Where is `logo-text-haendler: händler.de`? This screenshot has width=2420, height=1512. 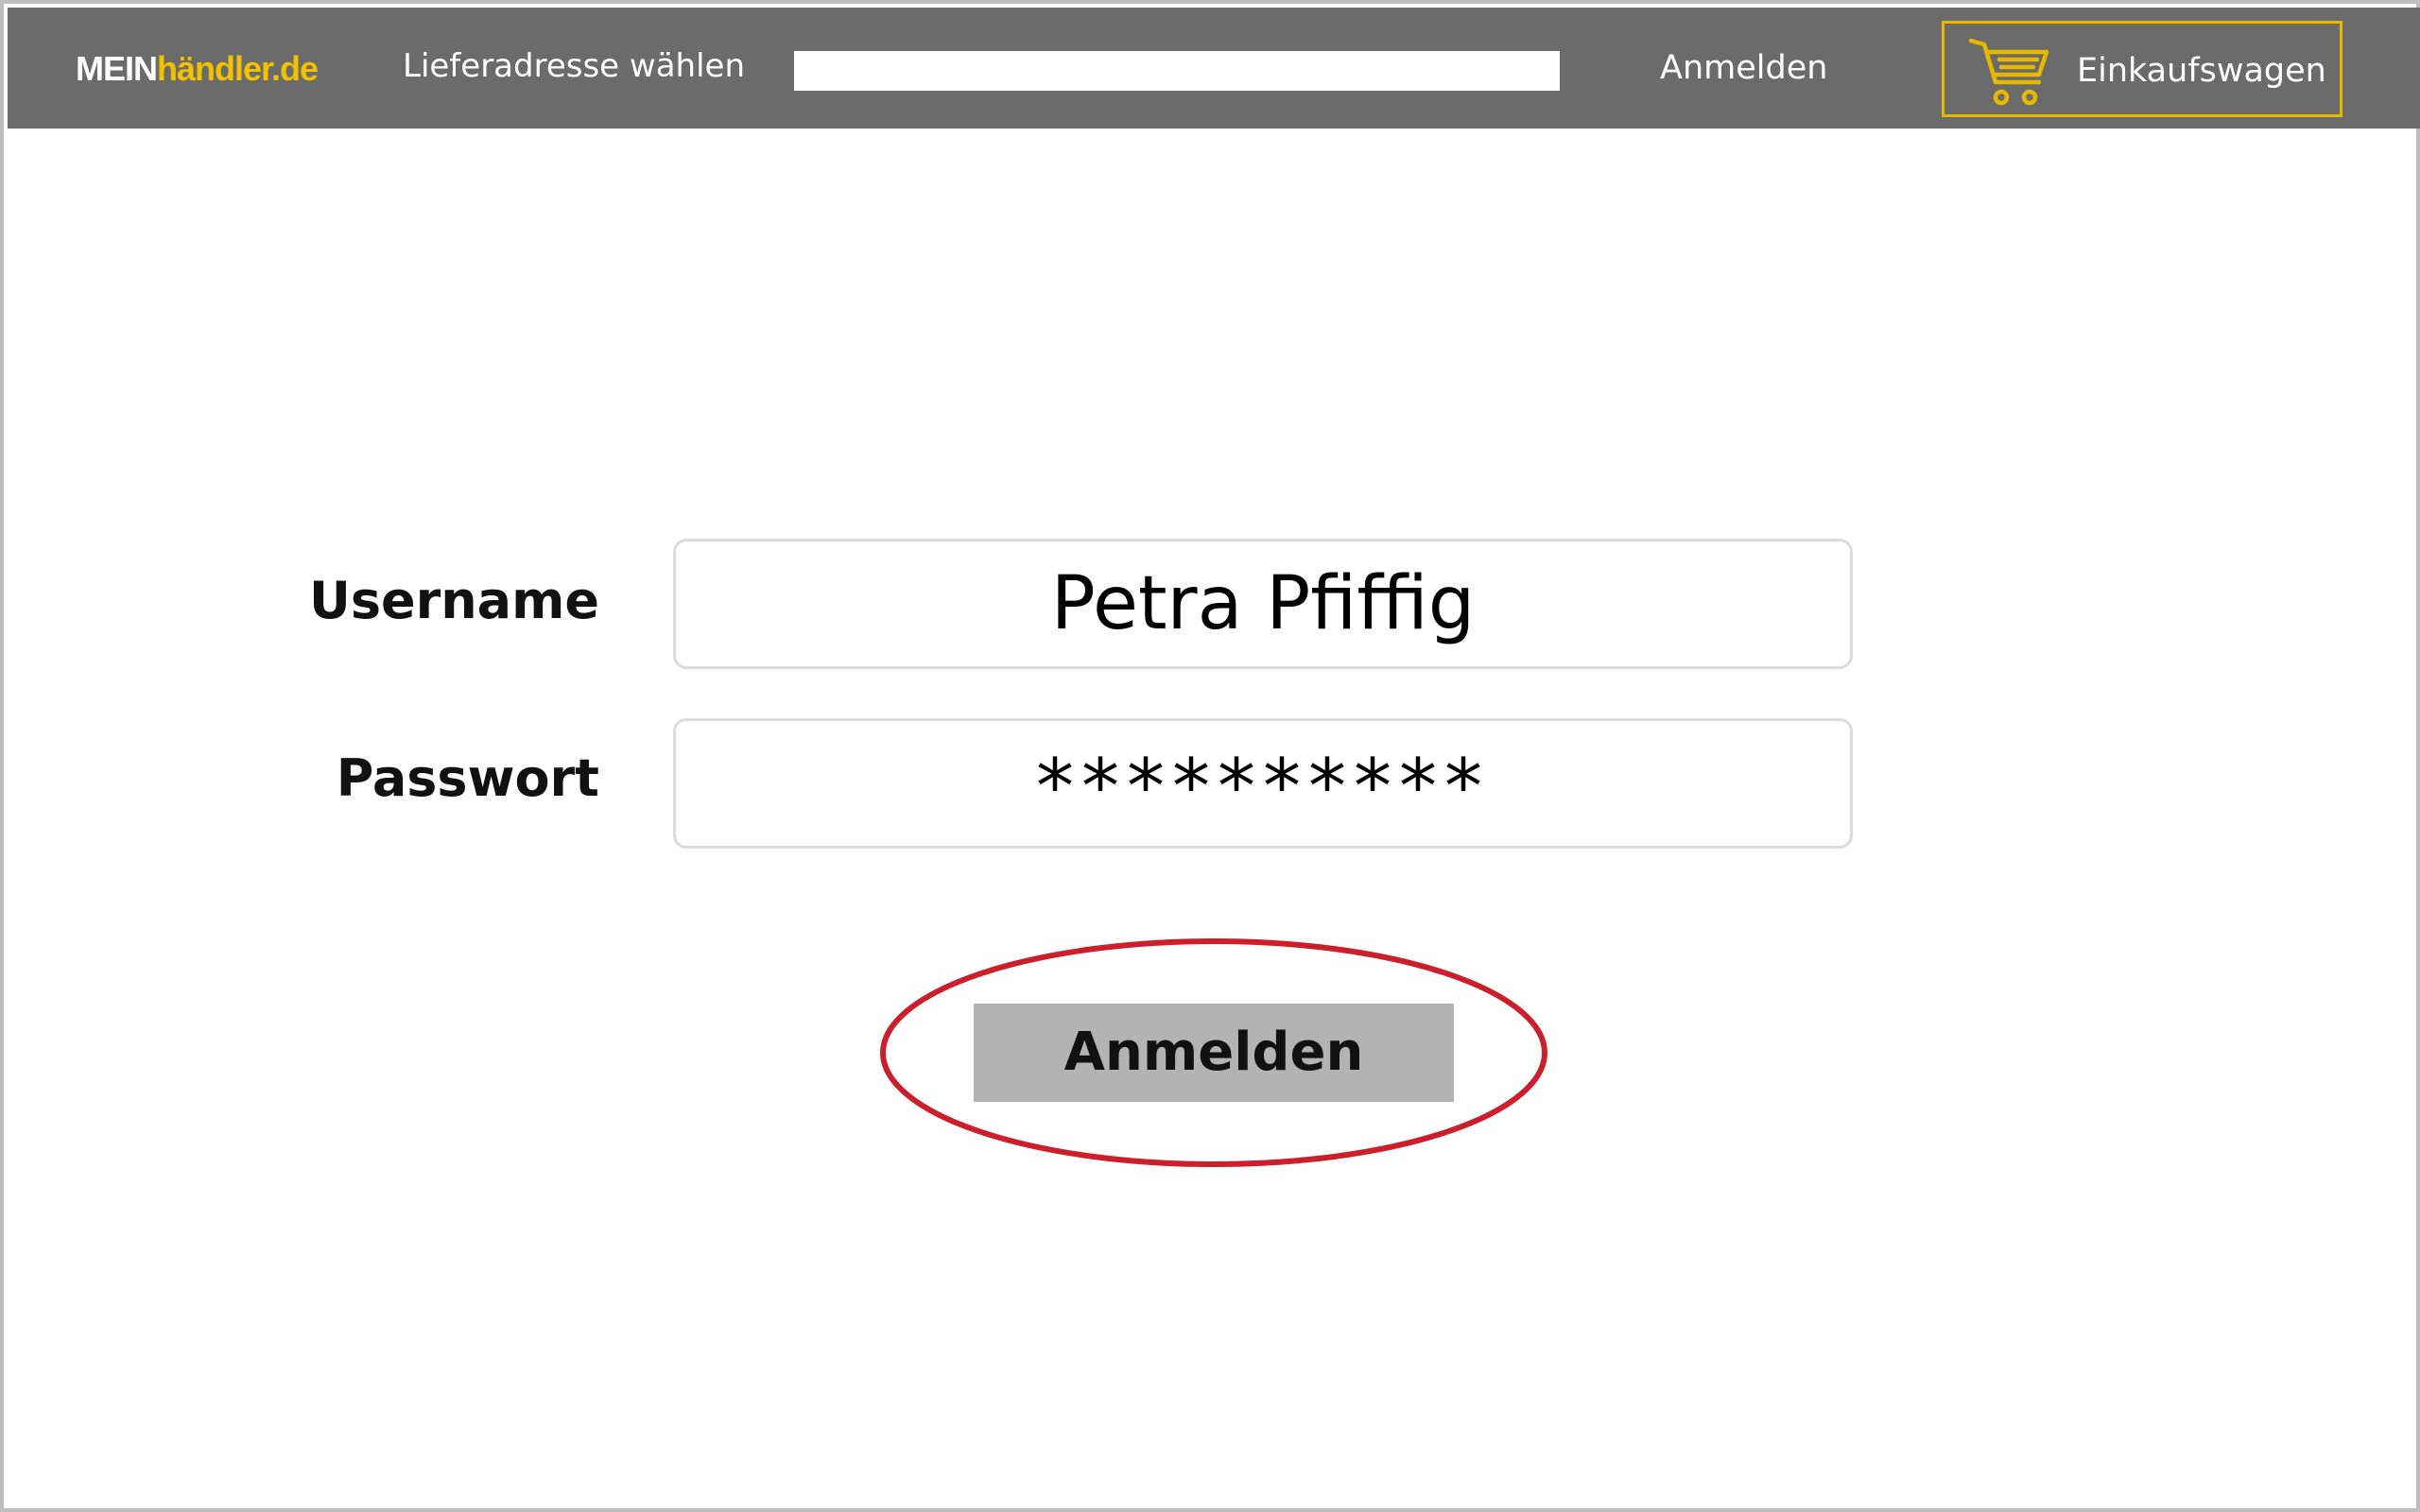 logo-text-haendler: händler.de is located at coordinates (238, 68).